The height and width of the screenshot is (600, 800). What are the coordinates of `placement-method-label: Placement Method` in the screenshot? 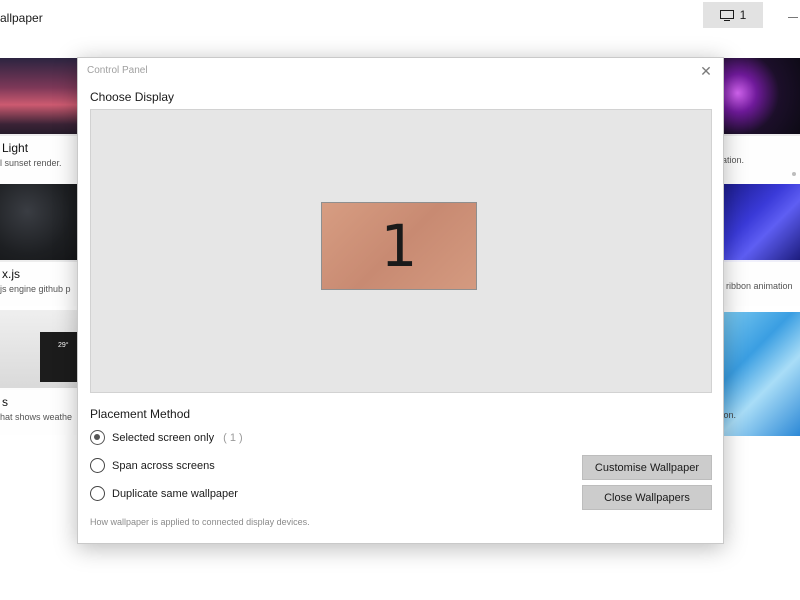 It's located at (140, 414).